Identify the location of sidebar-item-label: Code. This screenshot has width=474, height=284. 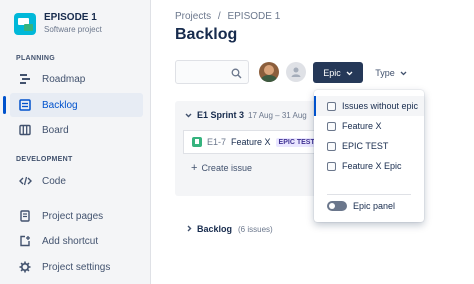
(54, 181).